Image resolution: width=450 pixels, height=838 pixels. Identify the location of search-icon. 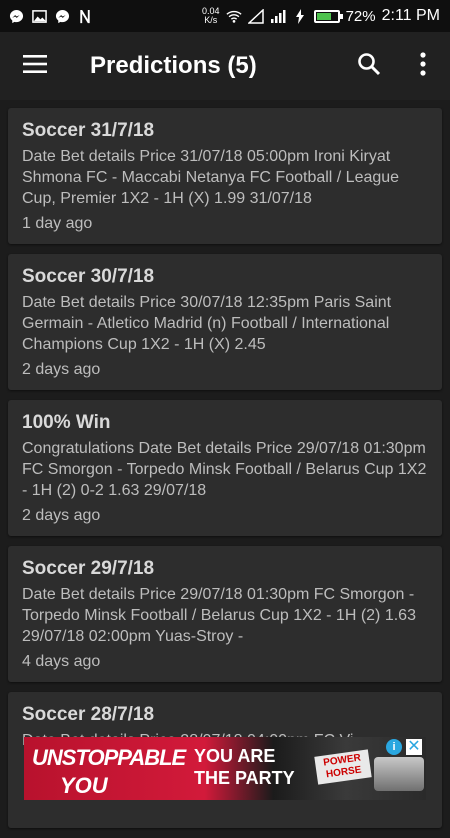
(369, 66).